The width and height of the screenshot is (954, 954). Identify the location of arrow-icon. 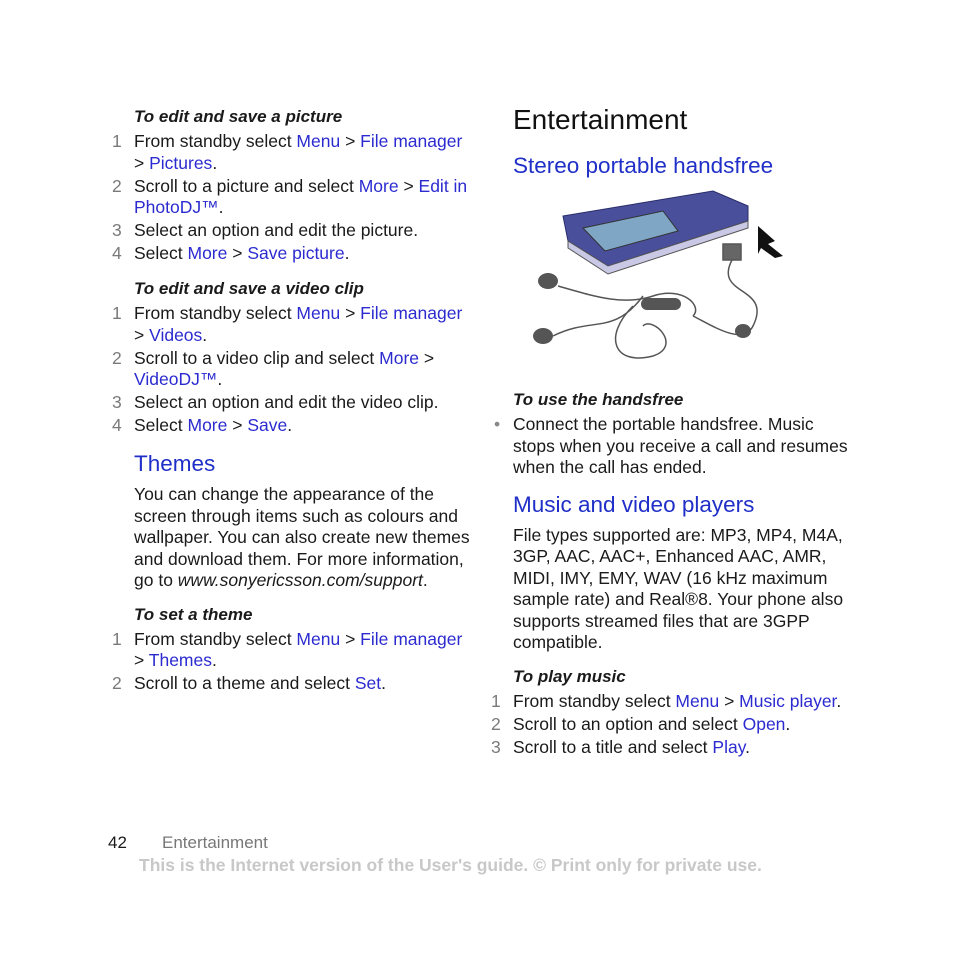
(770, 242).